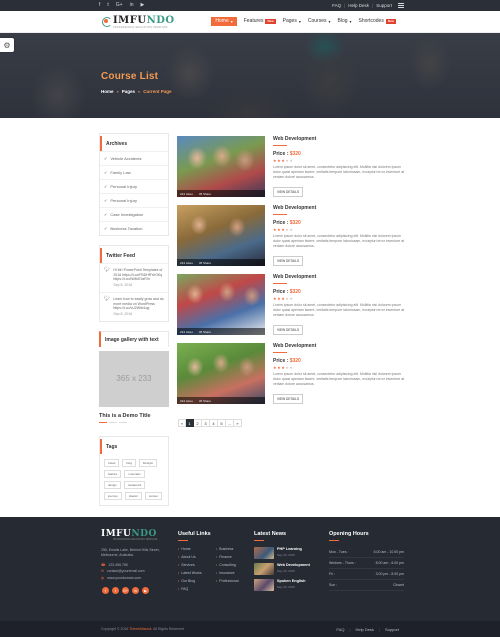 The image size is (500, 637). Describe the element at coordinates (182, 423) in the screenshot. I see `pagination-prev-button: «` at that location.